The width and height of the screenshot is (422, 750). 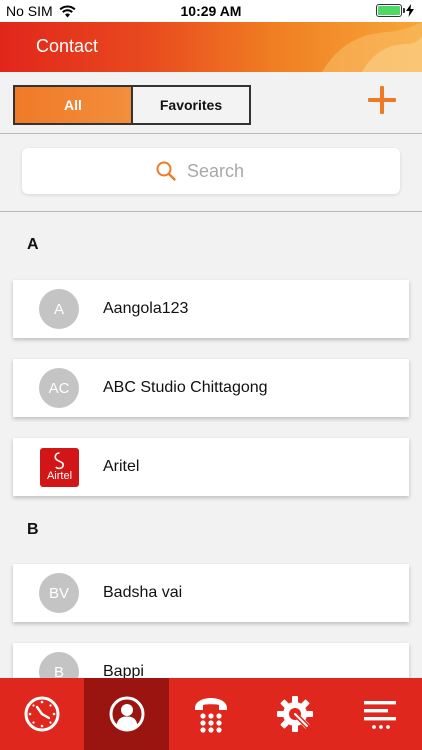 What do you see at coordinates (74, 105) in the screenshot?
I see `tab-all: All` at bounding box center [74, 105].